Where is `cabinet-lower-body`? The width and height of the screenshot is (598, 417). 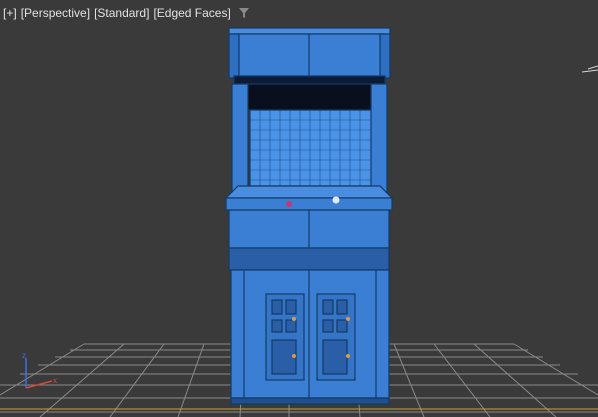
cabinet-lower-body is located at coordinates (310, 334).